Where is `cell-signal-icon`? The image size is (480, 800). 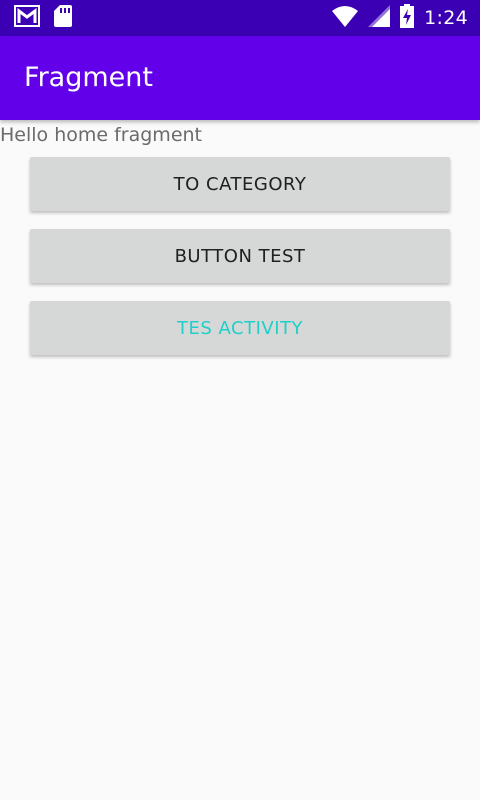 cell-signal-icon is located at coordinates (379, 18).